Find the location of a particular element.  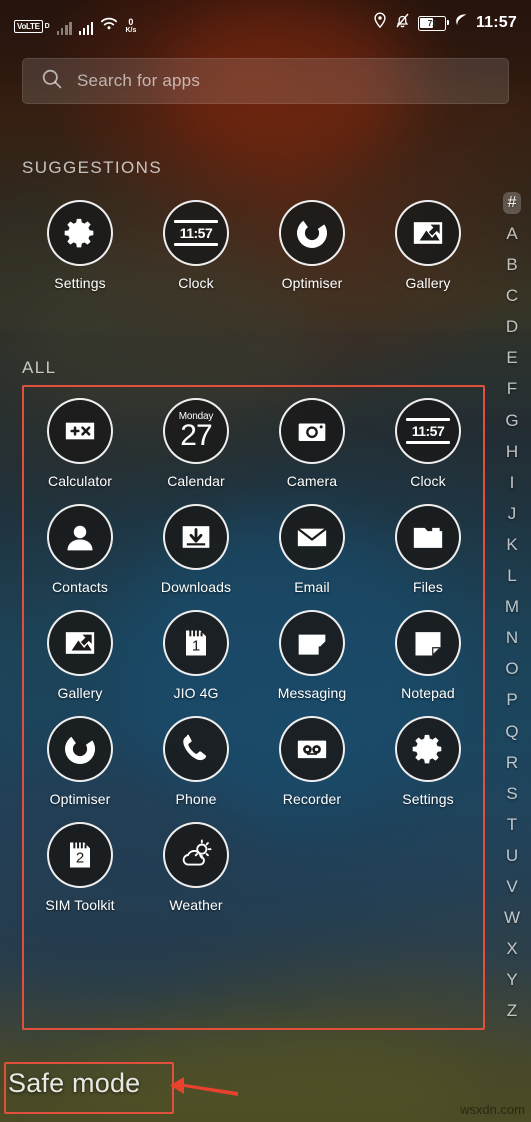

search-placeholder: Search for apps is located at coordinates (139, 80).